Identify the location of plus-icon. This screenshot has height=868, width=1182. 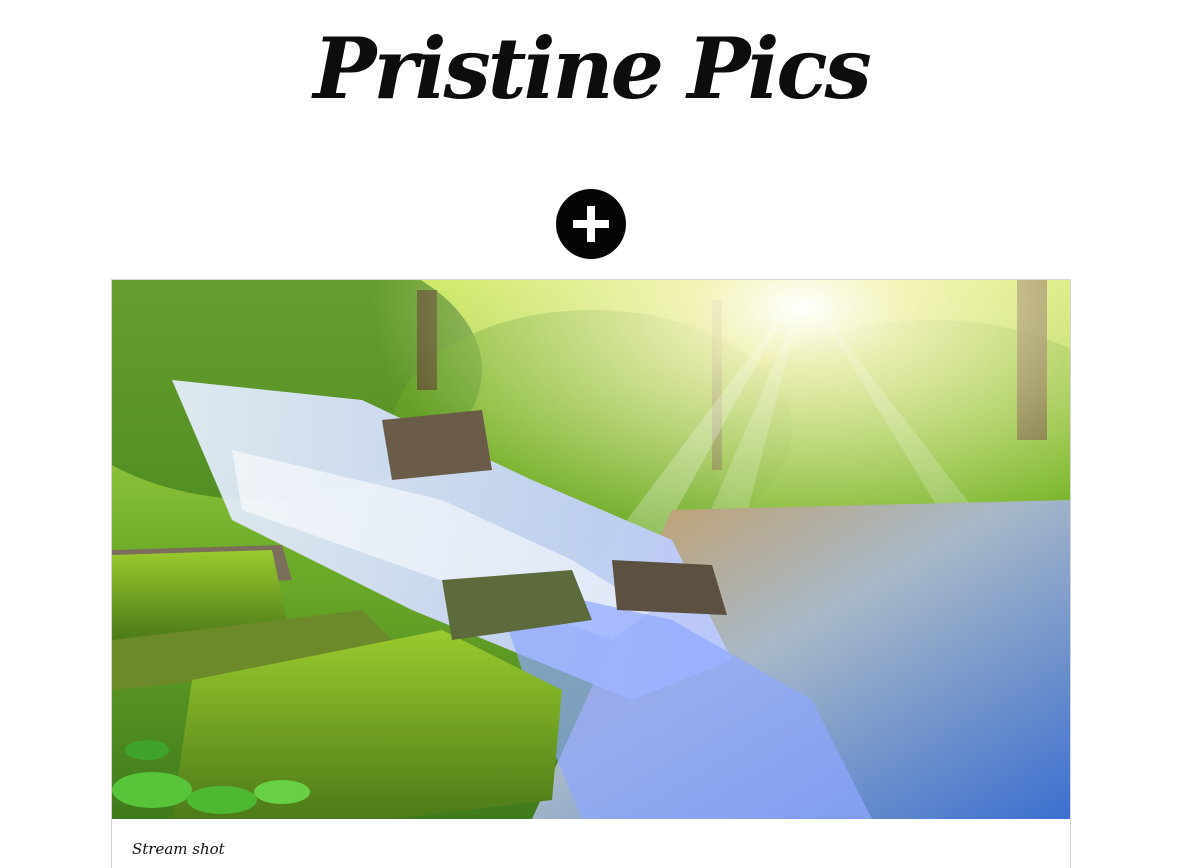
(591, 224).